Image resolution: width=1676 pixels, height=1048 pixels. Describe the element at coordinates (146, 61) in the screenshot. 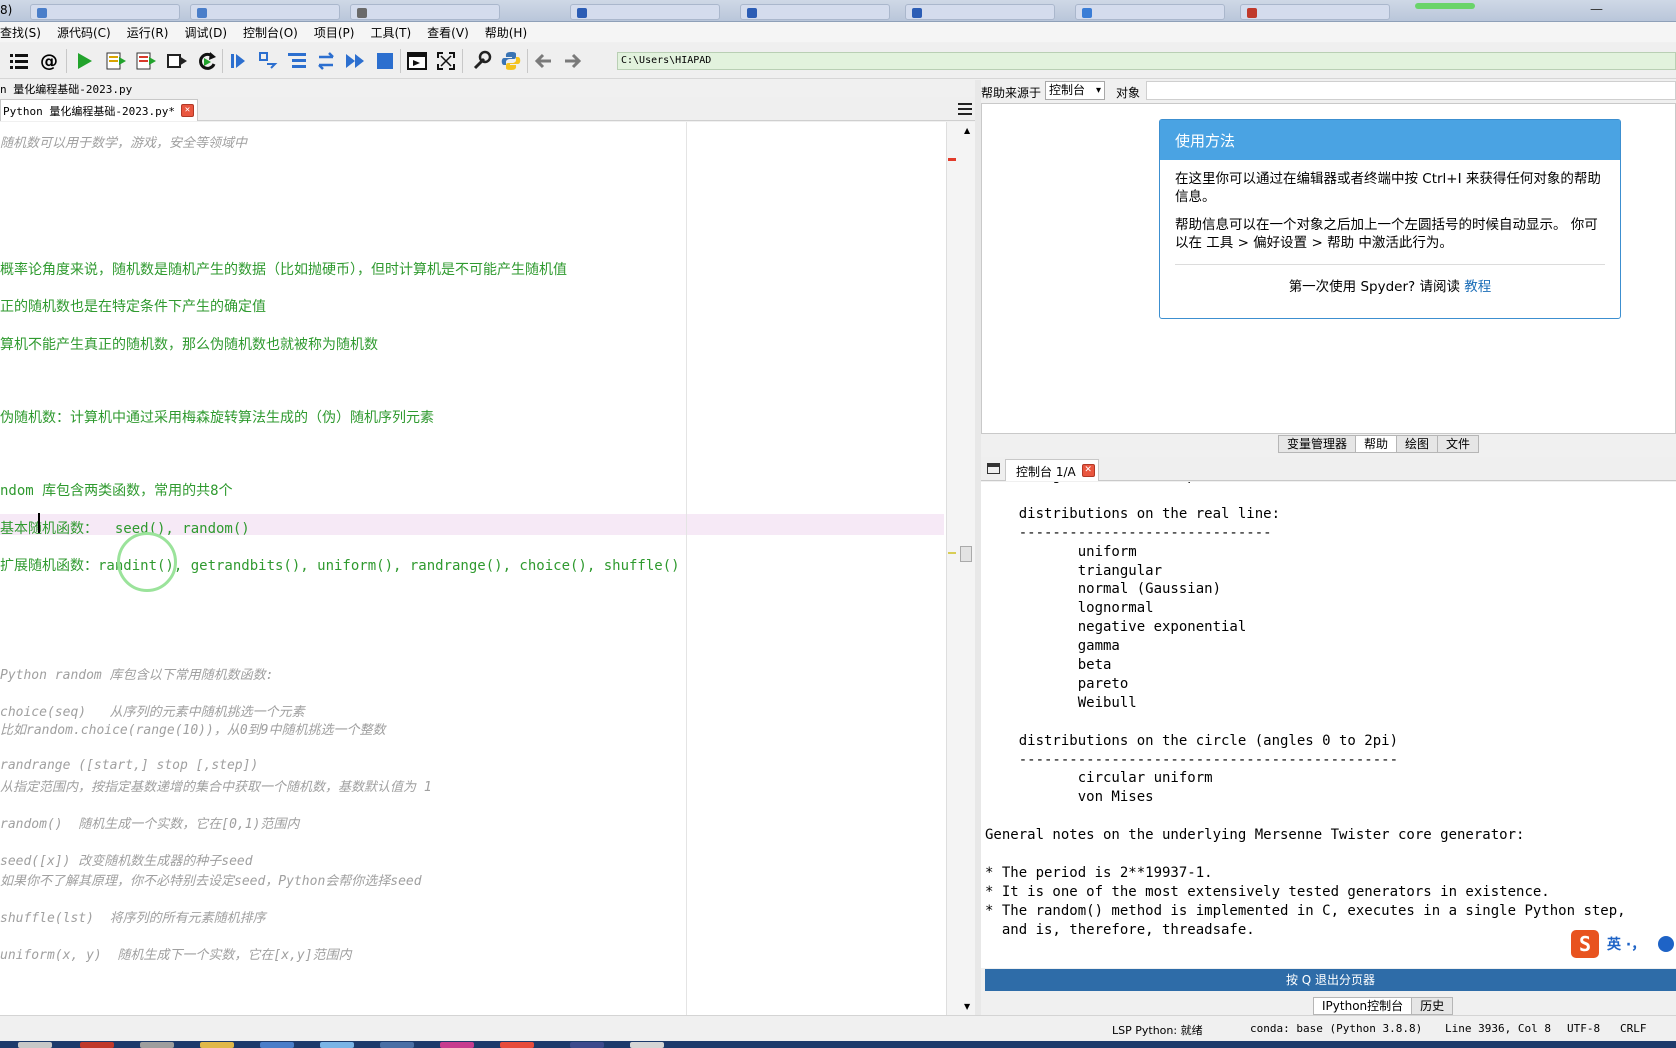

I see `run-cell-advance-icon` at that location.